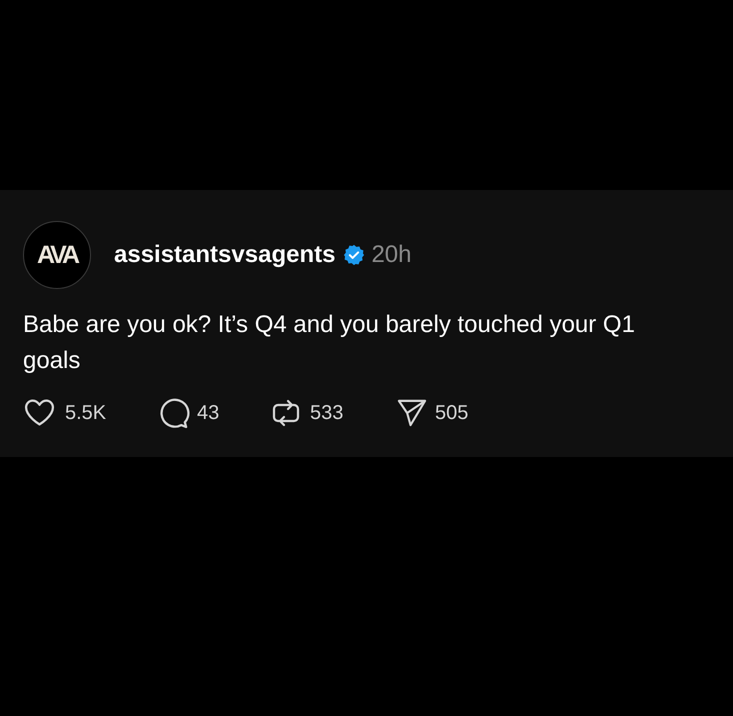  Describe the element at coordinates (307, 412) in the screenshot. I see `repost-button: 533` at that location.